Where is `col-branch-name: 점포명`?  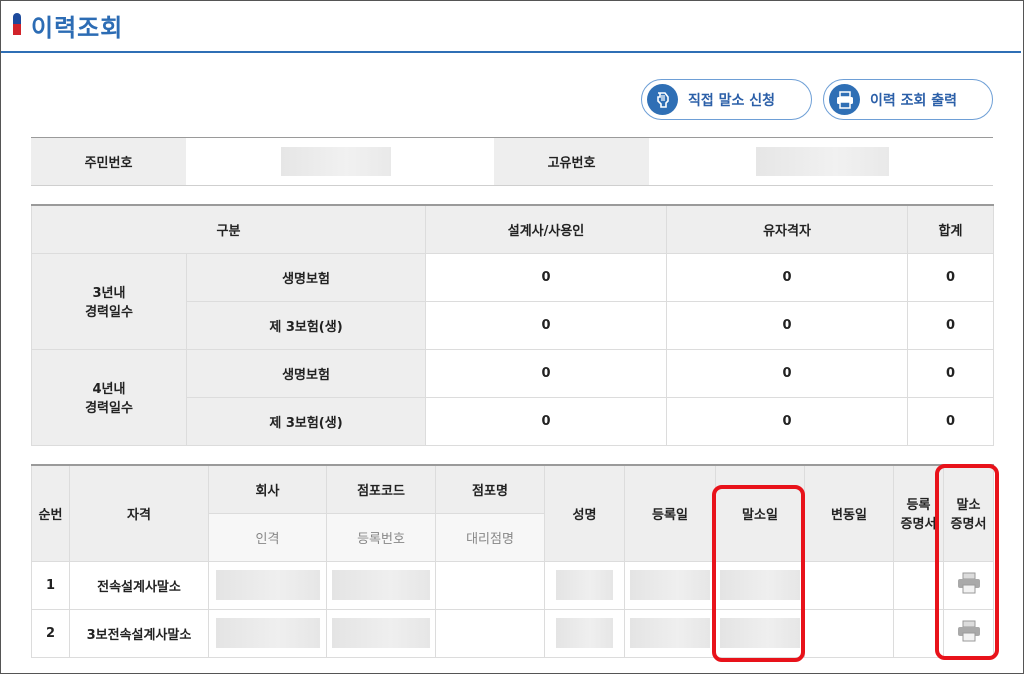 col-branch-name: 점포명 is located at coordinates (490, 489).